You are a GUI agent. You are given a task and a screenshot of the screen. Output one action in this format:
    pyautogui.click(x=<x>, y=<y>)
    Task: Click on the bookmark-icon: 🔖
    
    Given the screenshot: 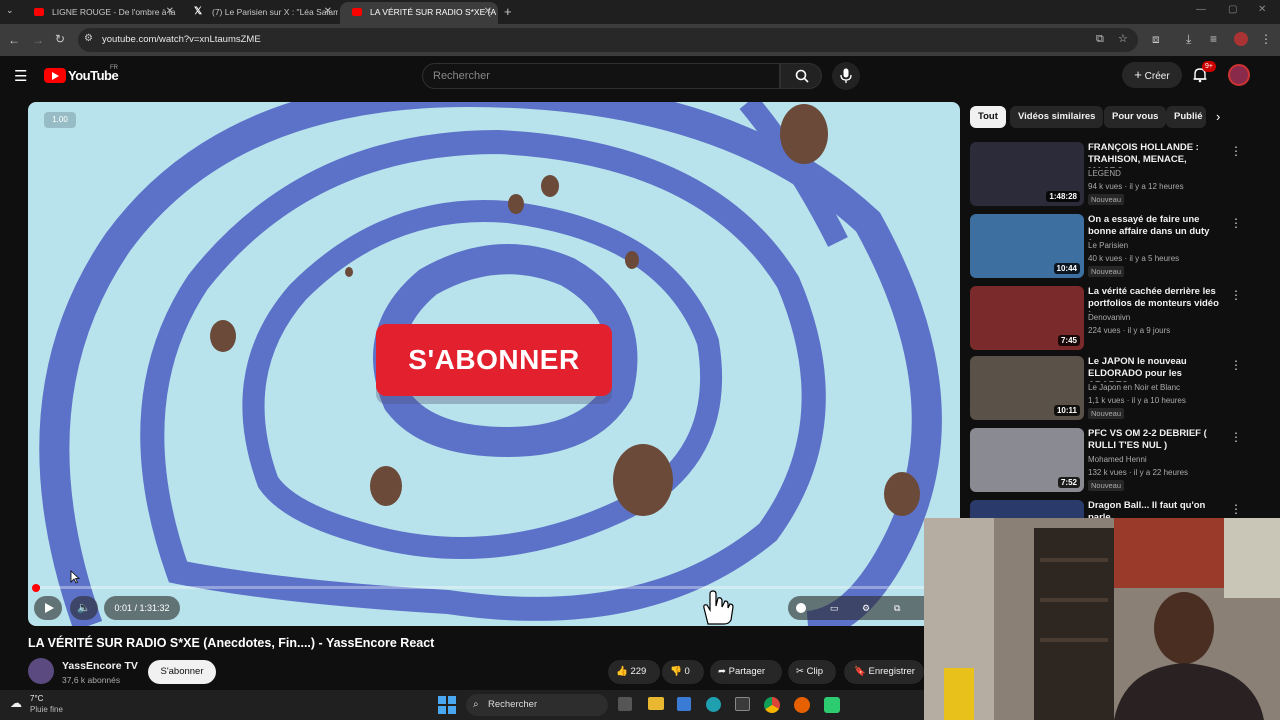 What is the action you would take?
    pyautogui.click(x=860, y=671)
    